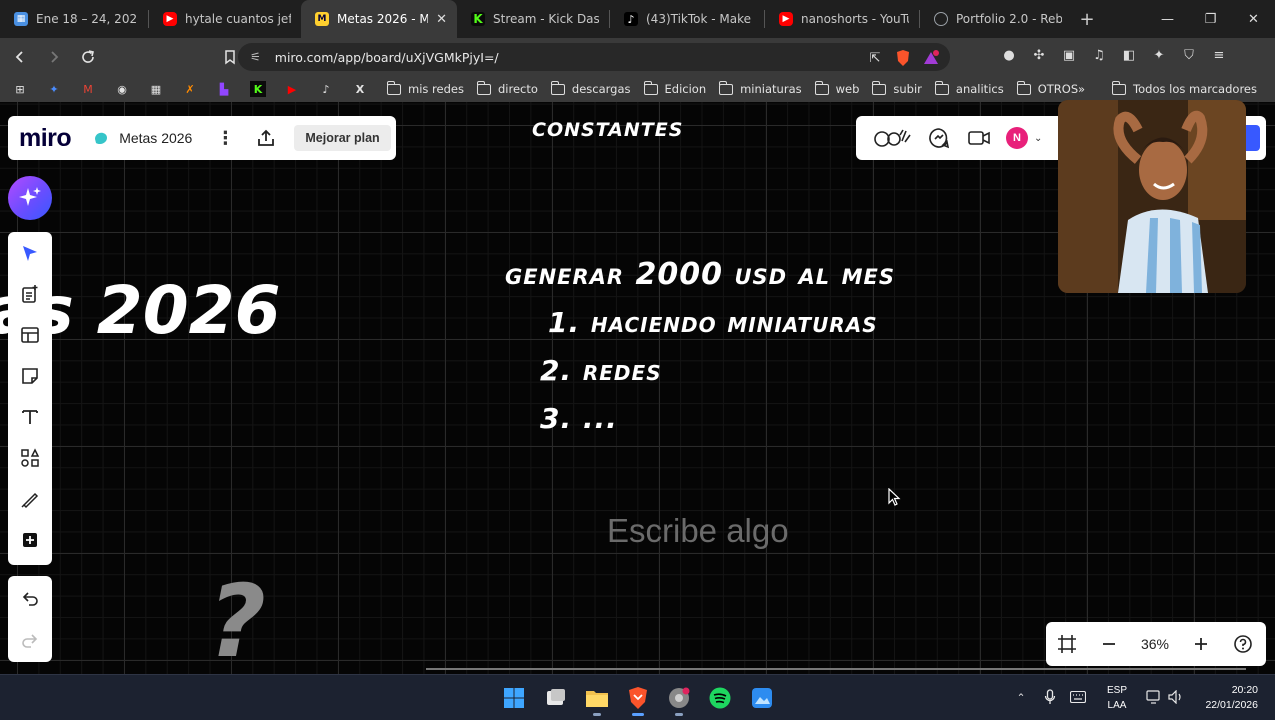  What do you see at coordinates (30, 458) in the screenshot?
I see `shapes-tool` at bounding box center [30, 458].